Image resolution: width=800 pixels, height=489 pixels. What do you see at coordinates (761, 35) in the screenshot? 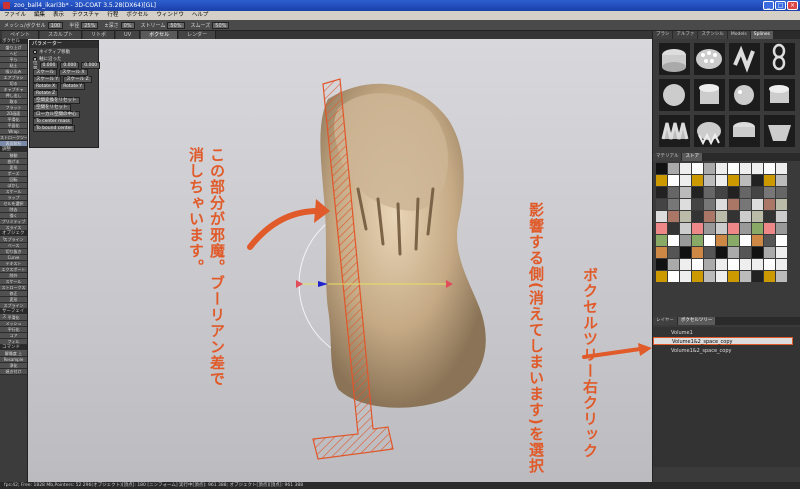
I see `tab-splines: Splines` at bounding box center [761, 35].